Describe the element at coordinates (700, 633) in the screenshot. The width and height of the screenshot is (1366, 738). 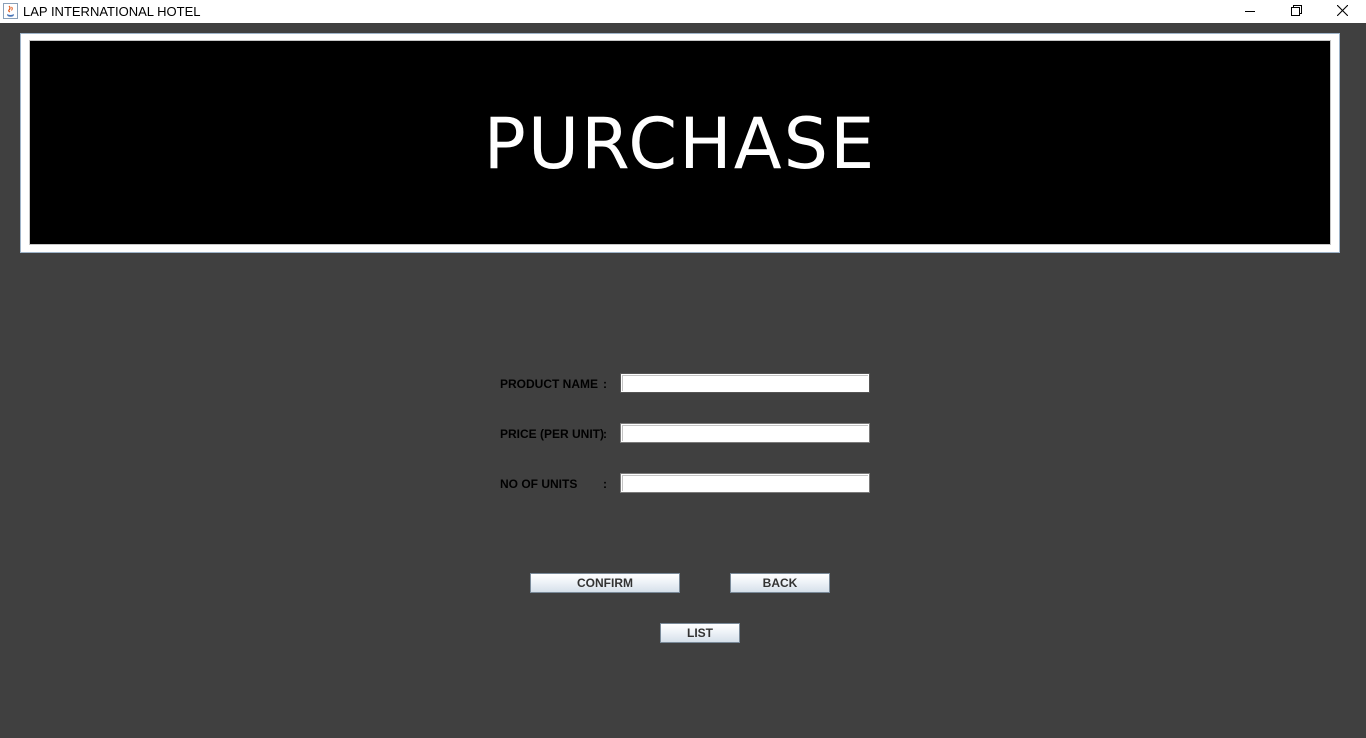
I see `list-button: LIST` at that location.